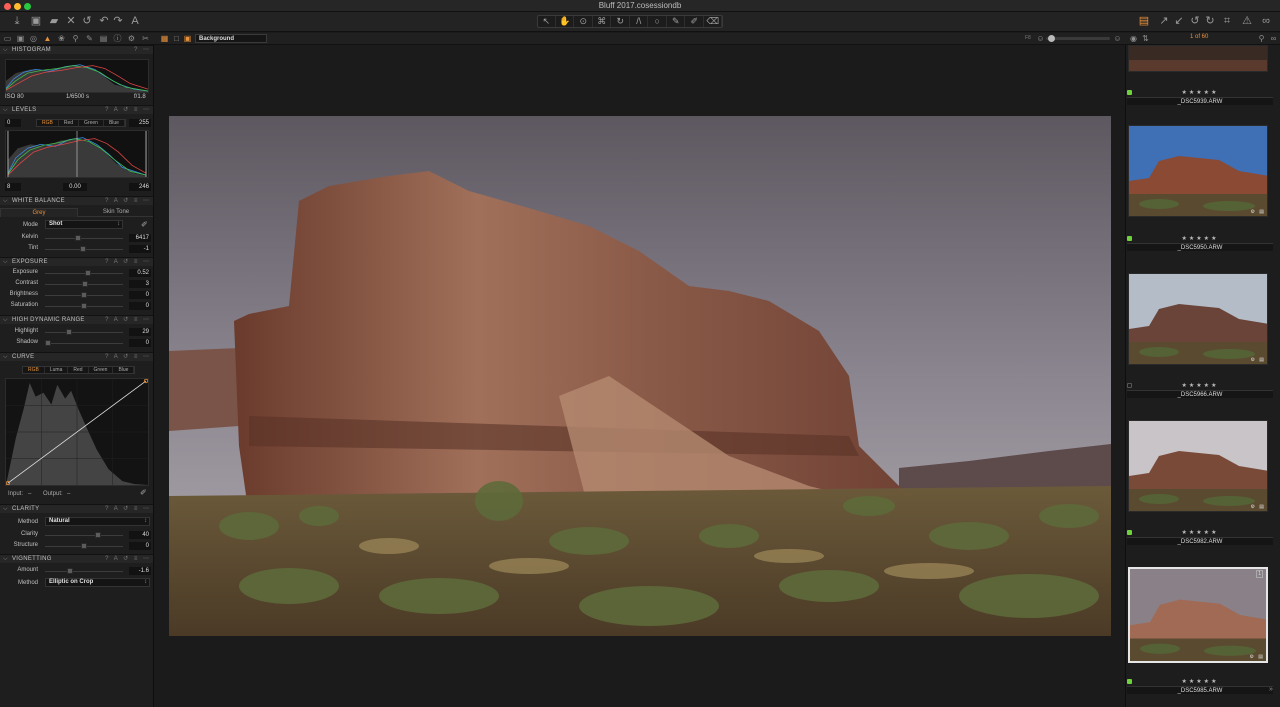 The image size is (1280, 707). I want to click on curve-graph, so click(77, 432).